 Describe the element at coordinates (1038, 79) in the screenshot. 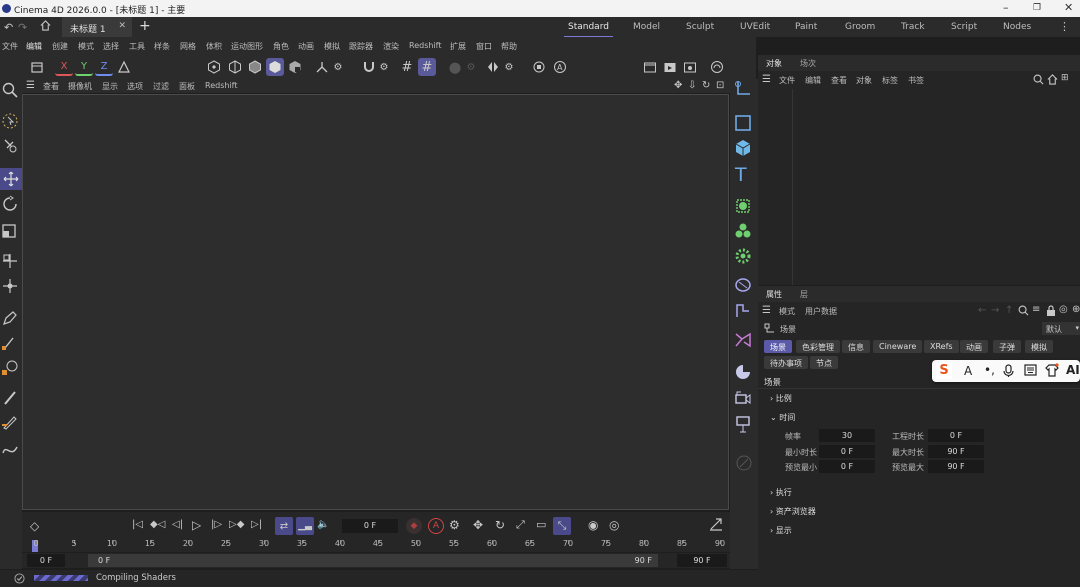

I see `om-search-icon` at that location.